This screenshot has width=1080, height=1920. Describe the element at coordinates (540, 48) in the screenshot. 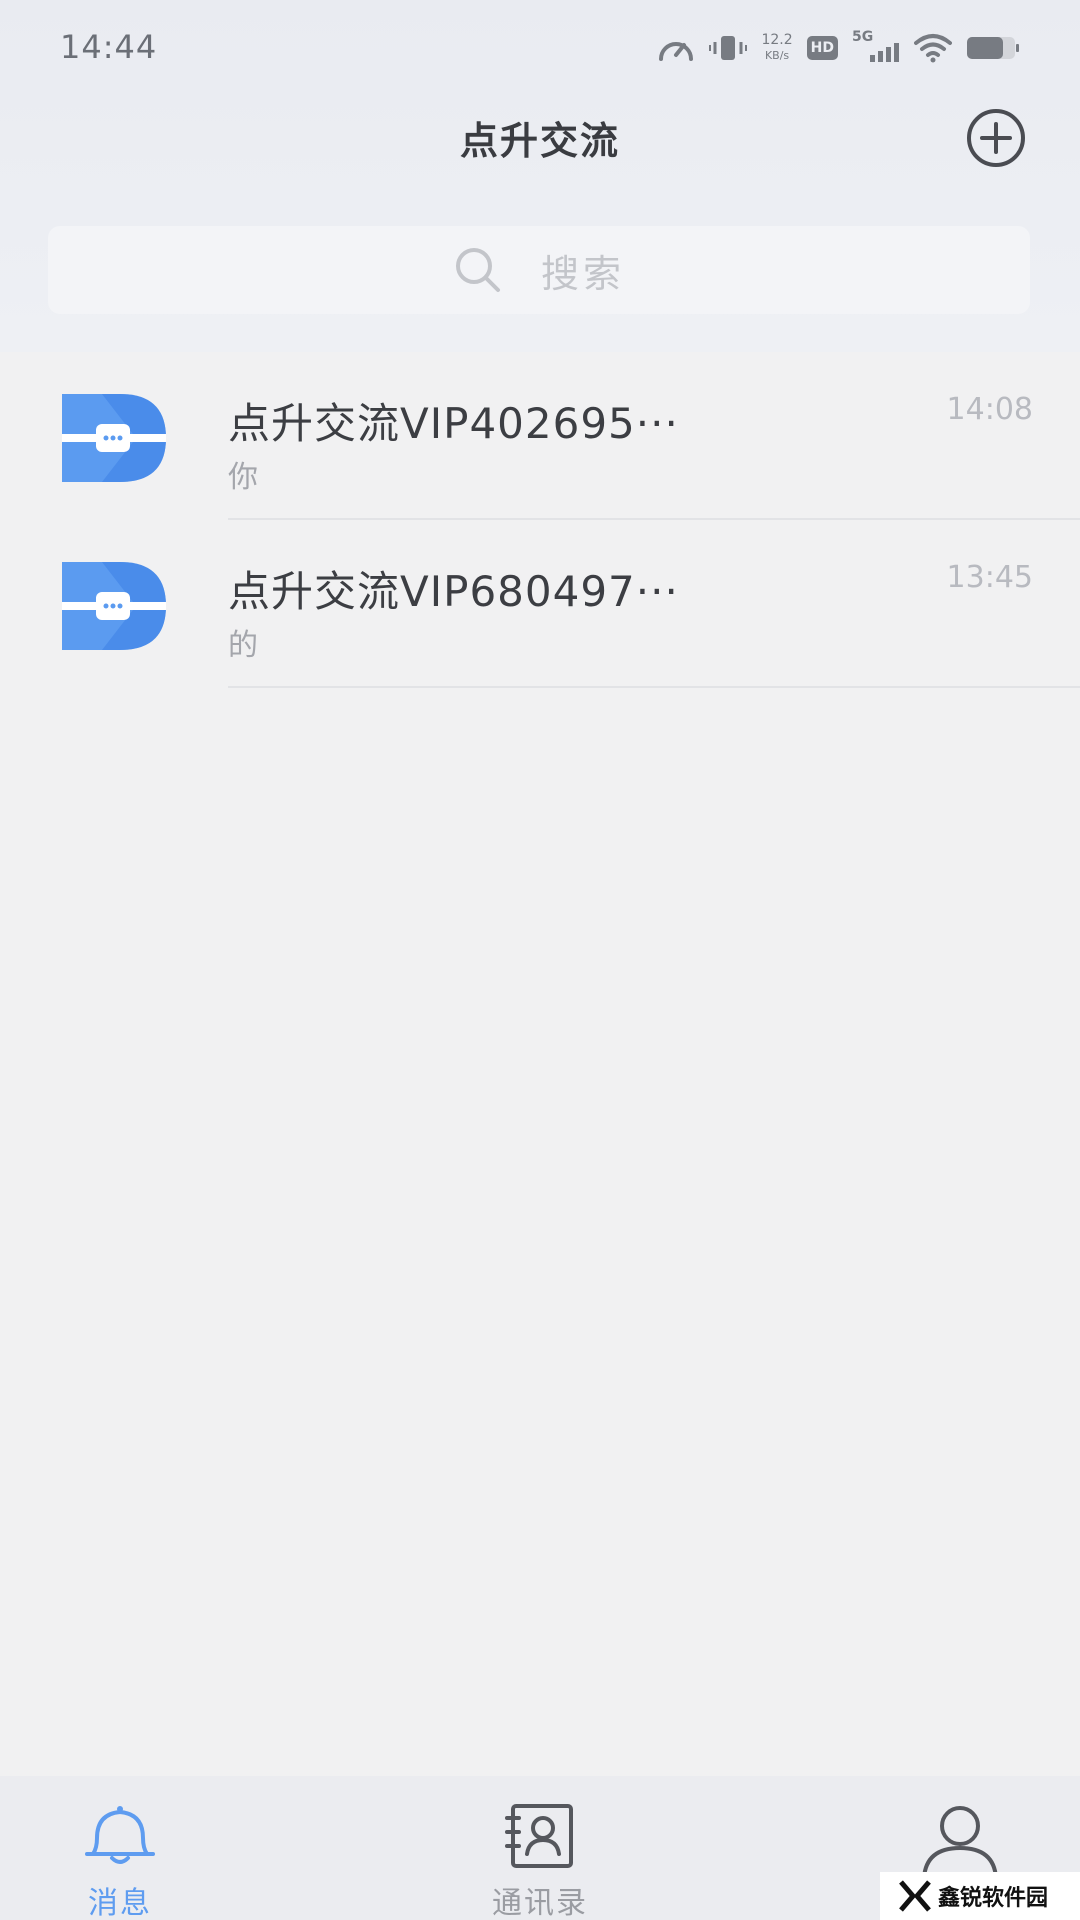

I see `status-bar: 14:44 12.2 KB/s HD 5G` at that location.